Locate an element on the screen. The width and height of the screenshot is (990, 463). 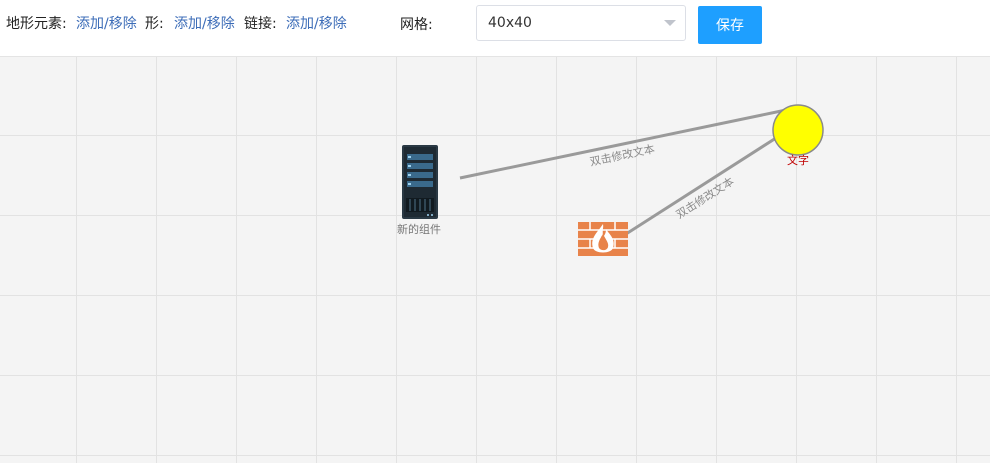
grid-size-select: 40x40 is located at coordinates (581, 23).